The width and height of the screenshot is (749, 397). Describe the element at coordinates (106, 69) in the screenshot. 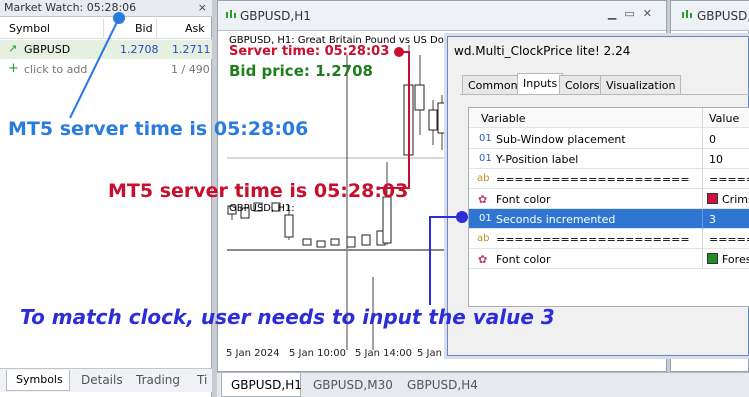

I see `add-symbol-row: + click to add 1 / 490` at that location.